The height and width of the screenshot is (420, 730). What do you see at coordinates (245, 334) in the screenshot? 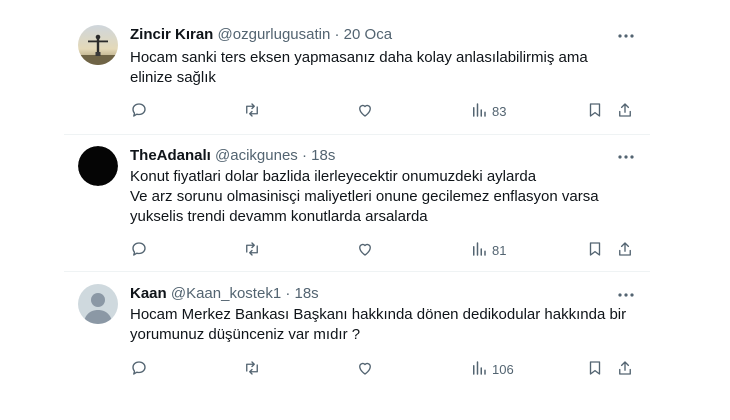
I see `tweet-text-line: yorumunuz düşünceniz var mıdır ?` at bounding box center [245, 334].